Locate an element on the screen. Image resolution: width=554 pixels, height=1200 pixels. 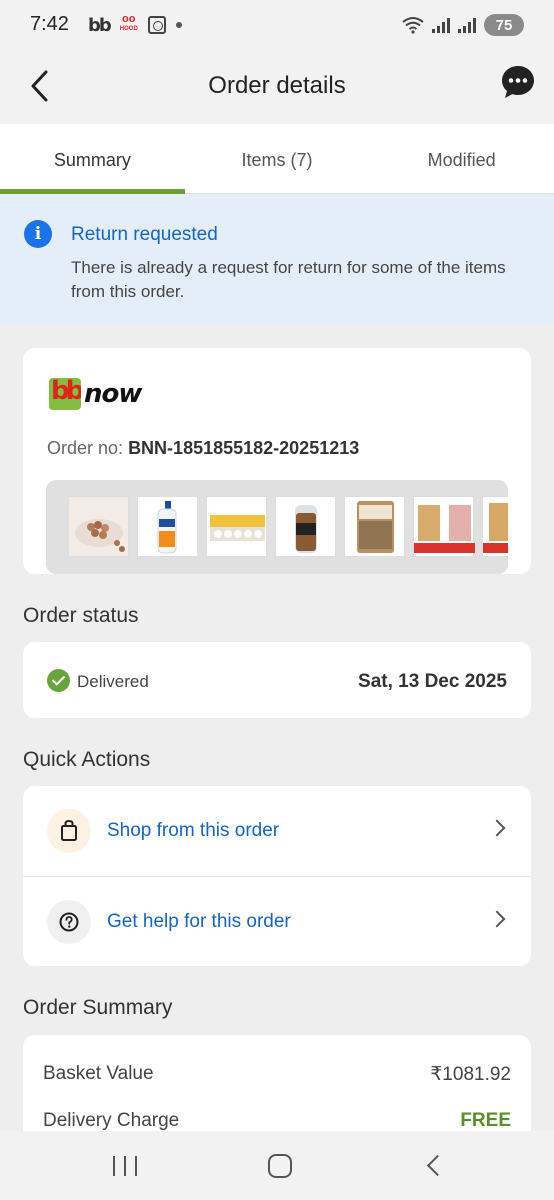
product-thumb-chana is located at coordinates (98, 526).